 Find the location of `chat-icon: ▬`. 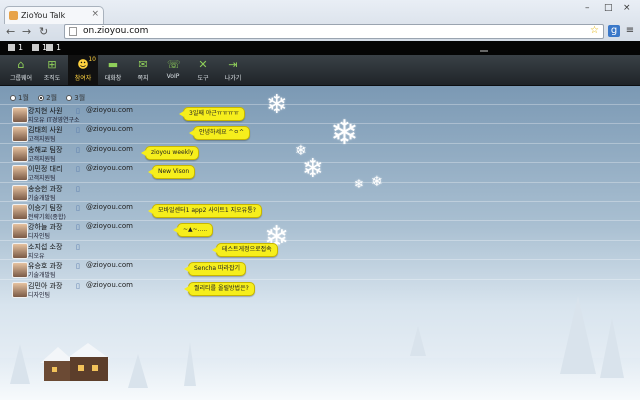

chat-icon: ▬ is located at coordinates (113, 64).